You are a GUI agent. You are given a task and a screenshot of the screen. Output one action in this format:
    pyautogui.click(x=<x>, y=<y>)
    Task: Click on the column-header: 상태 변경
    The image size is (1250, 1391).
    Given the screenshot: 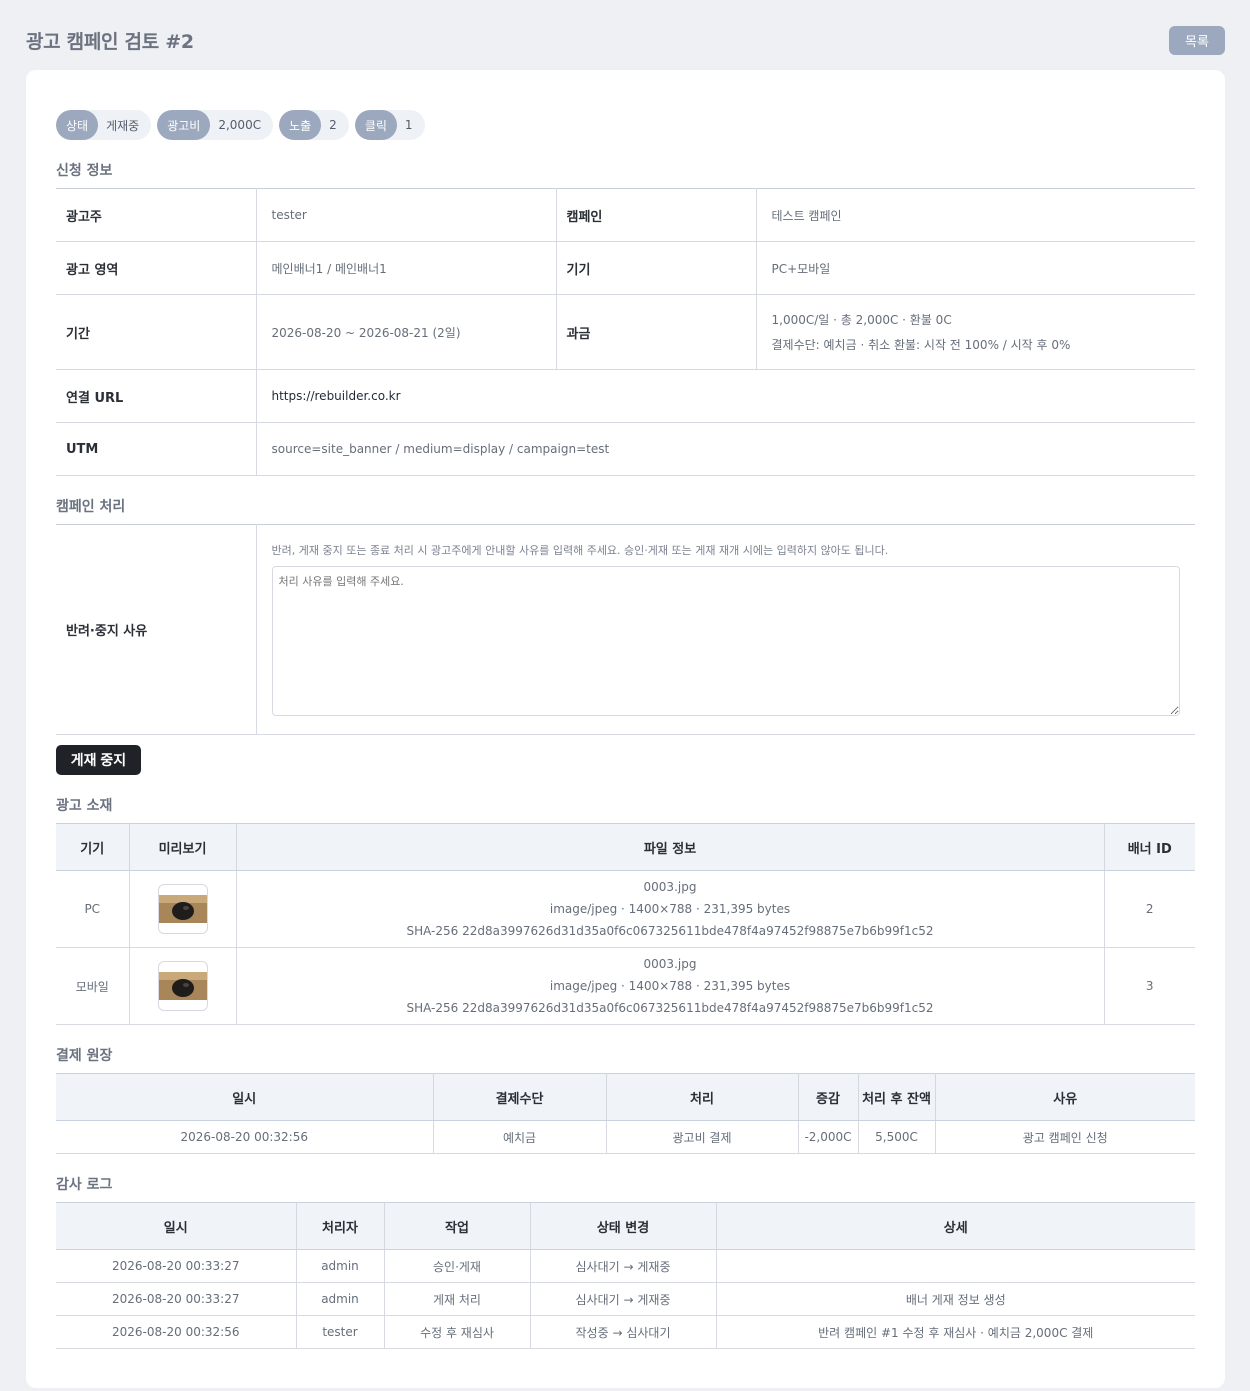 What is the action you would take?
    pyautogui.click(x=623, y=1226)
    